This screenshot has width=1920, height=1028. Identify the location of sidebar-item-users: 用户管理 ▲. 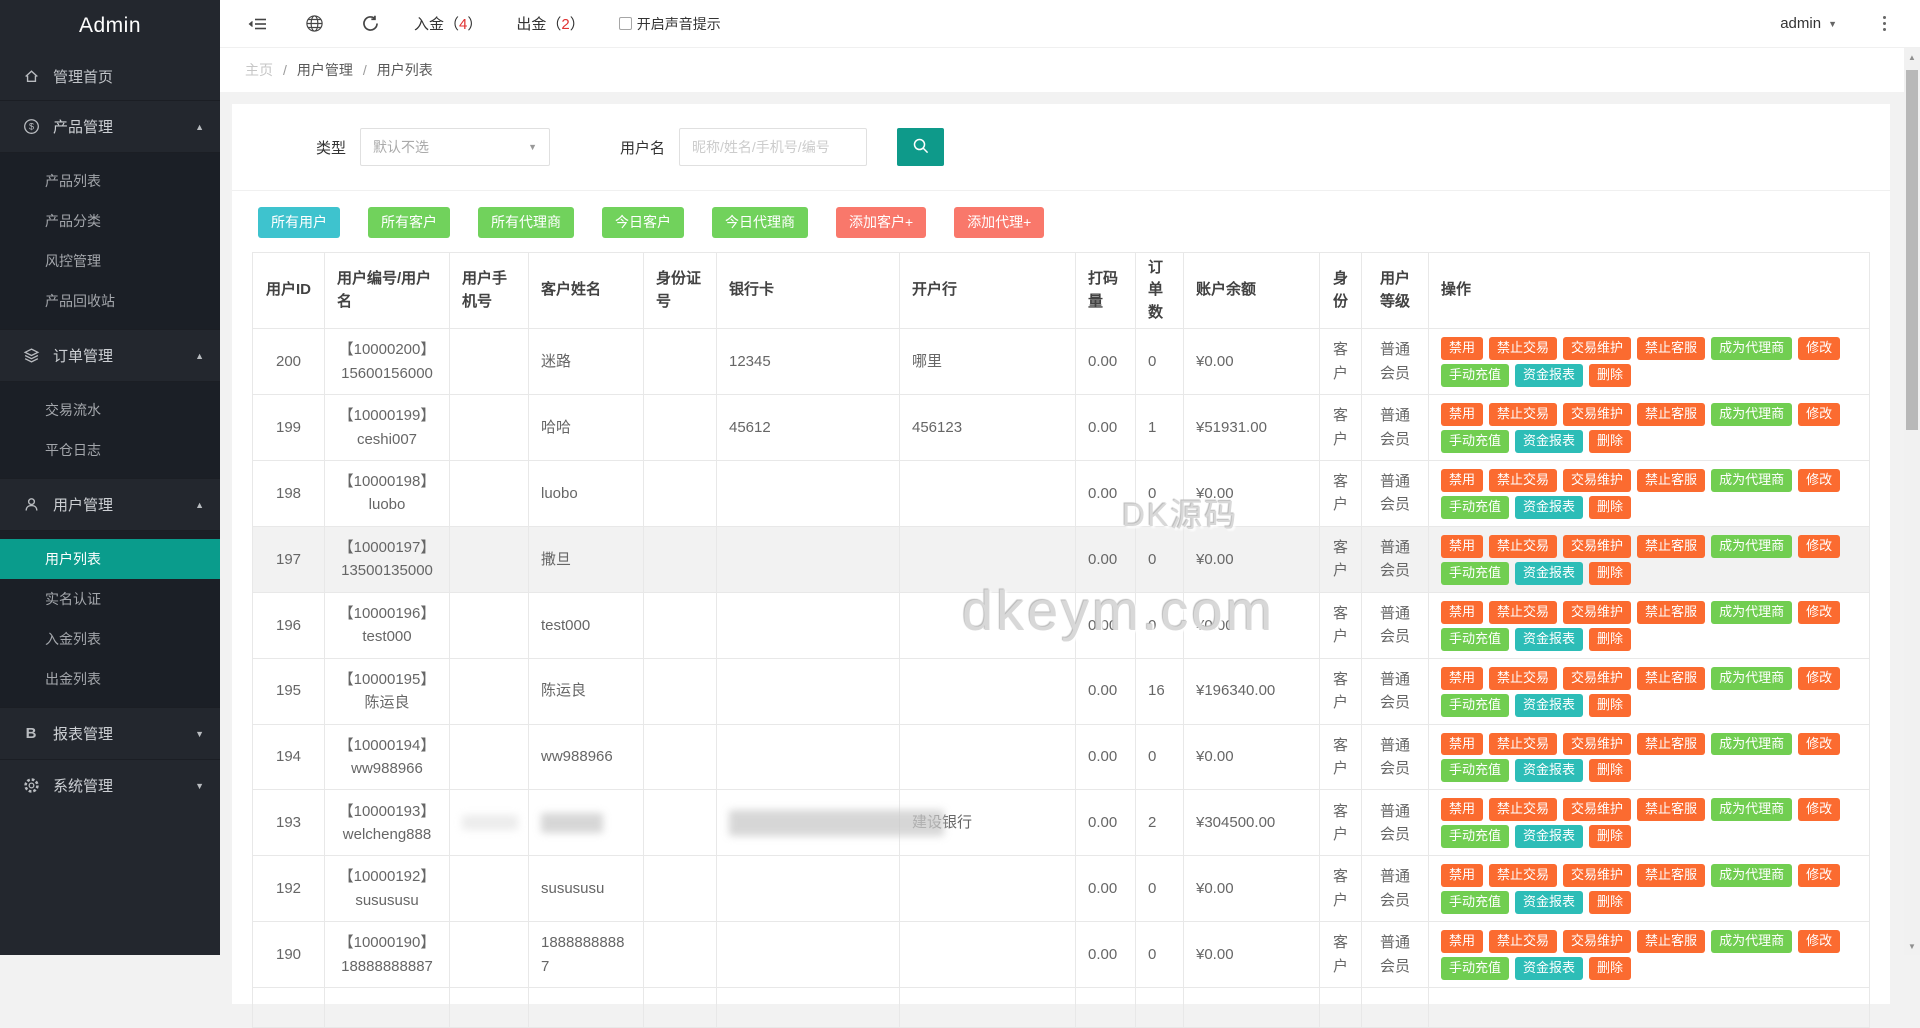
(110, 504).